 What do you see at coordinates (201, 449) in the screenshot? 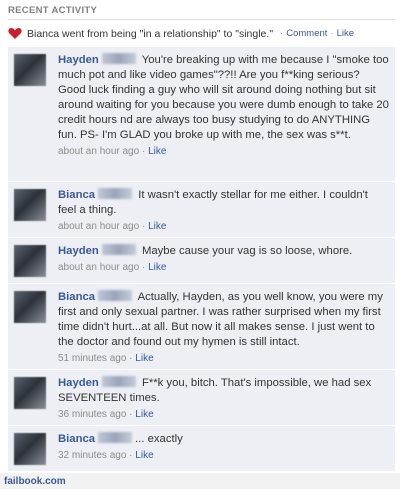
I see `comment-item: Bianca ... exactly 32 minutes ago · Like` at bounding box center [201, 449].